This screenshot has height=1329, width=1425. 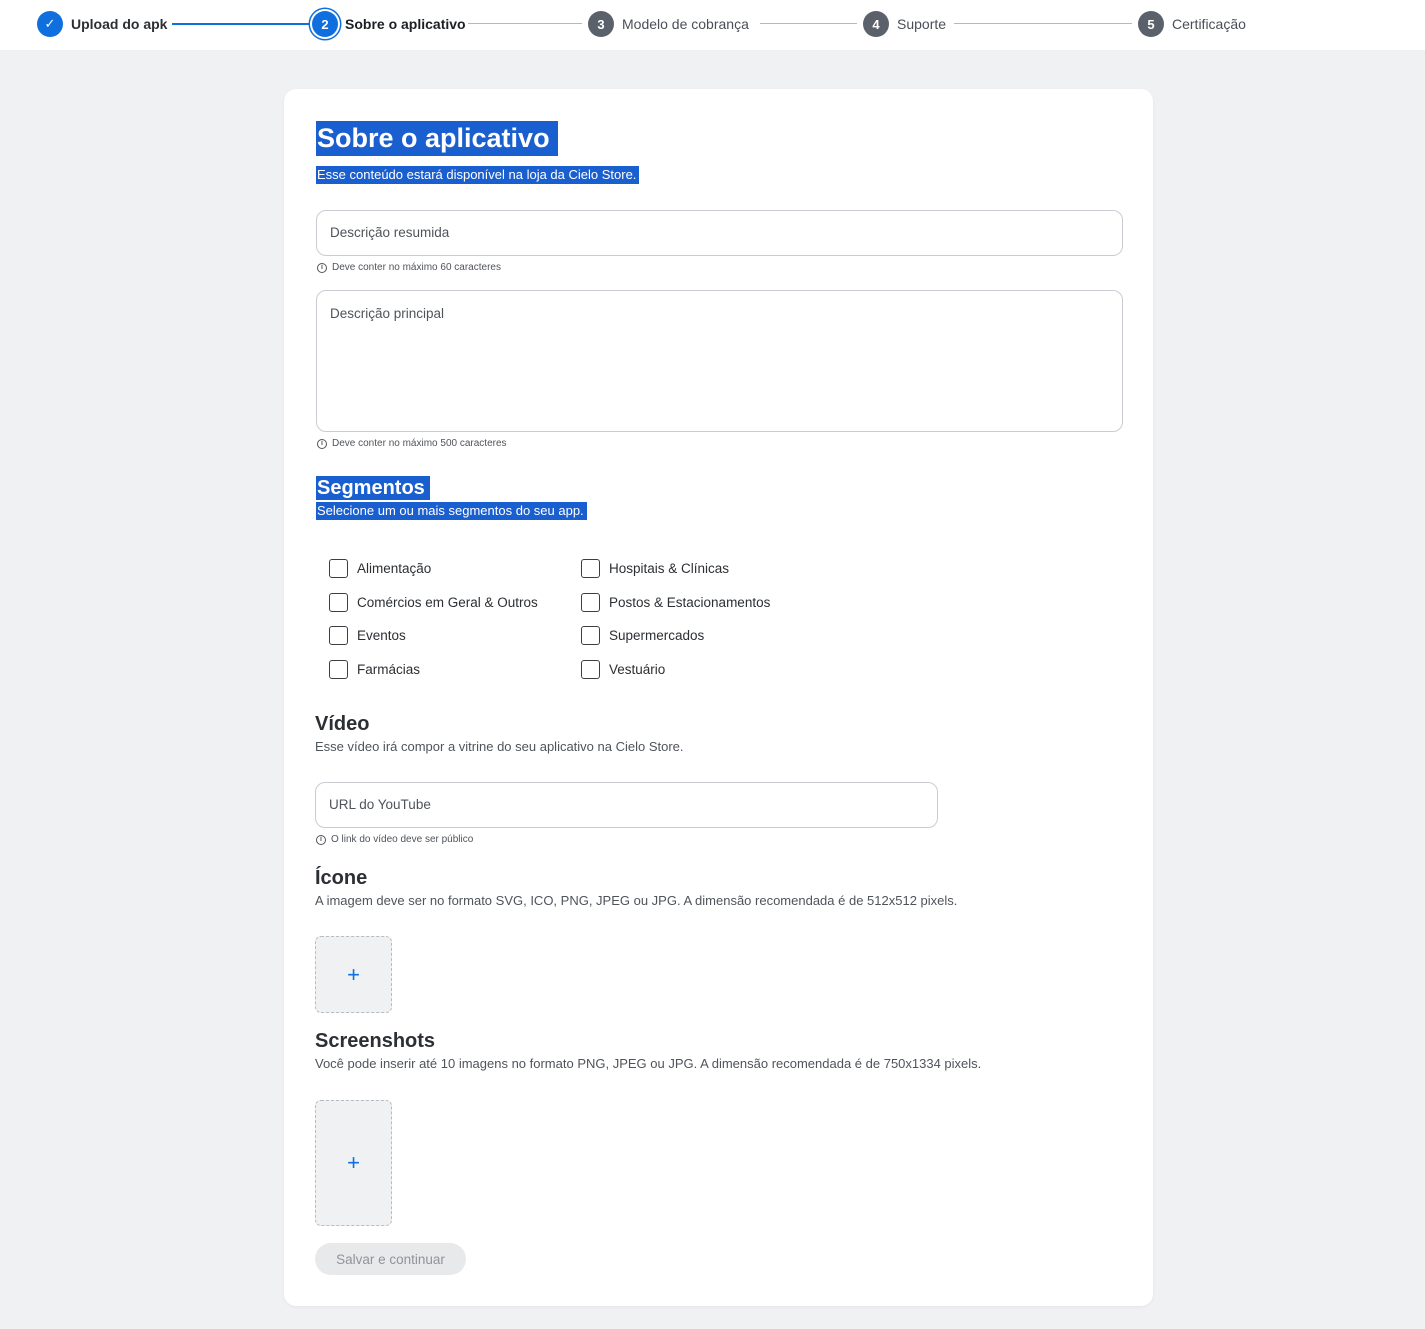 I want to click on main-description-field: Descrição principal, so click(x=719, y=361).